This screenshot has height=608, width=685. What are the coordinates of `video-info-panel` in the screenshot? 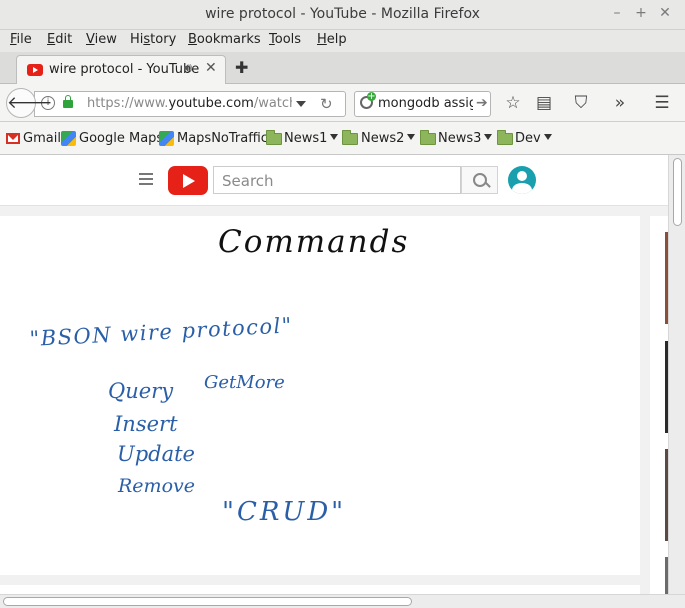 It's located at (320, 589).